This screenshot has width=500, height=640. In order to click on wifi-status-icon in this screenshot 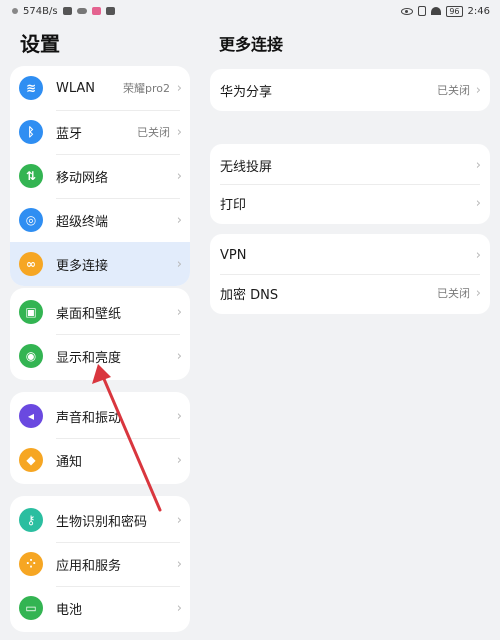, I will do `click(436, 11)`.